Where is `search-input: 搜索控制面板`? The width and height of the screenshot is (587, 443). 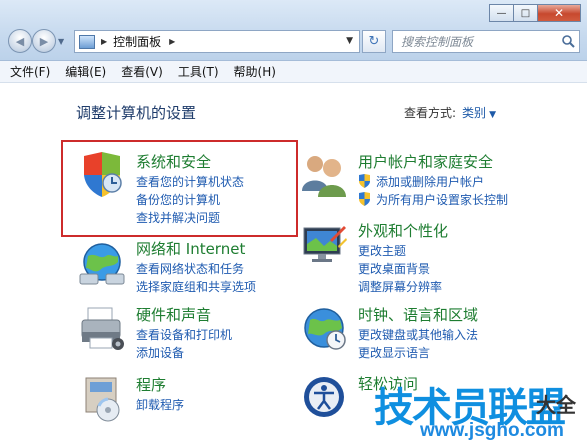
search-input: 搜索控制面板 is located at coordinates (486, 41).